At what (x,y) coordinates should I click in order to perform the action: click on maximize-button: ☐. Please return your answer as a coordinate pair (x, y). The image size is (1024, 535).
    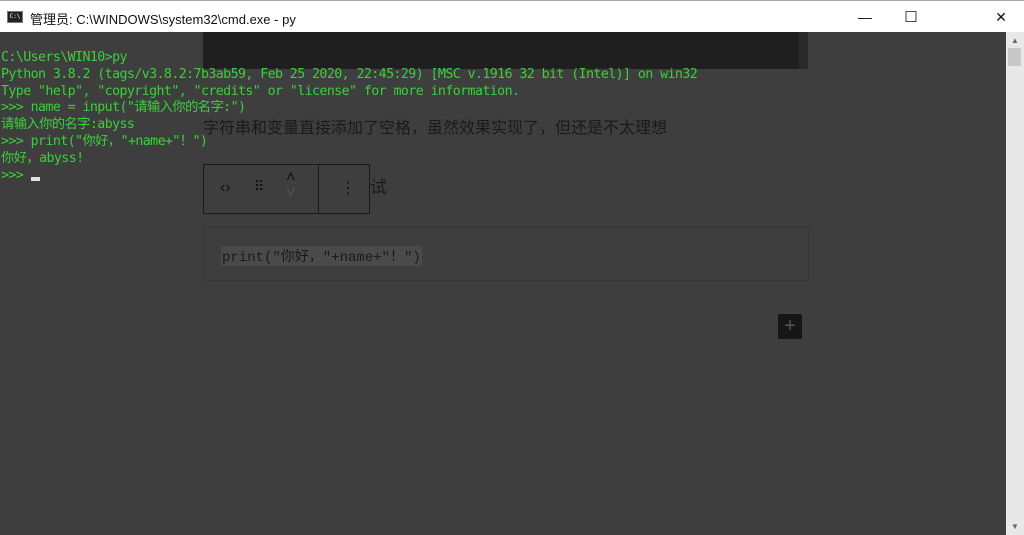
    Looking at the image, I should click on (911, 17).